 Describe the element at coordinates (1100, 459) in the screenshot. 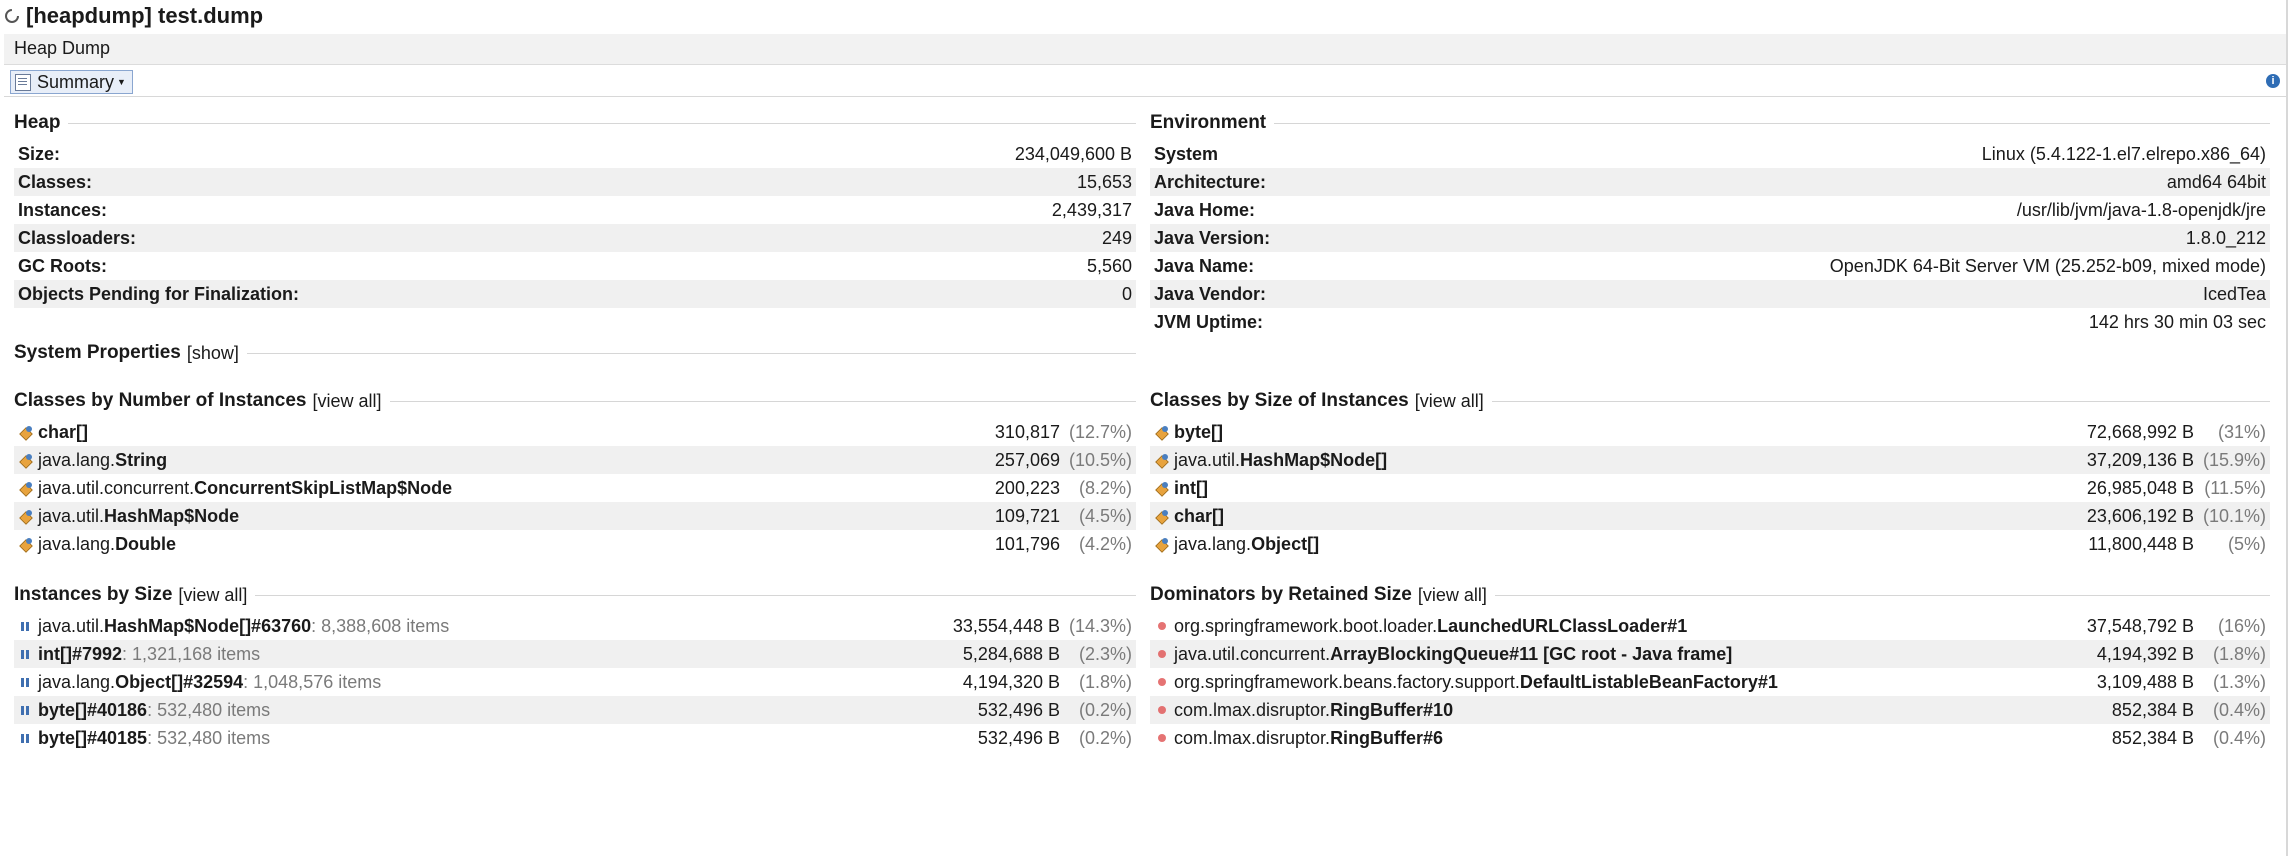

I see `row-percent: (10.5%)` at that location.